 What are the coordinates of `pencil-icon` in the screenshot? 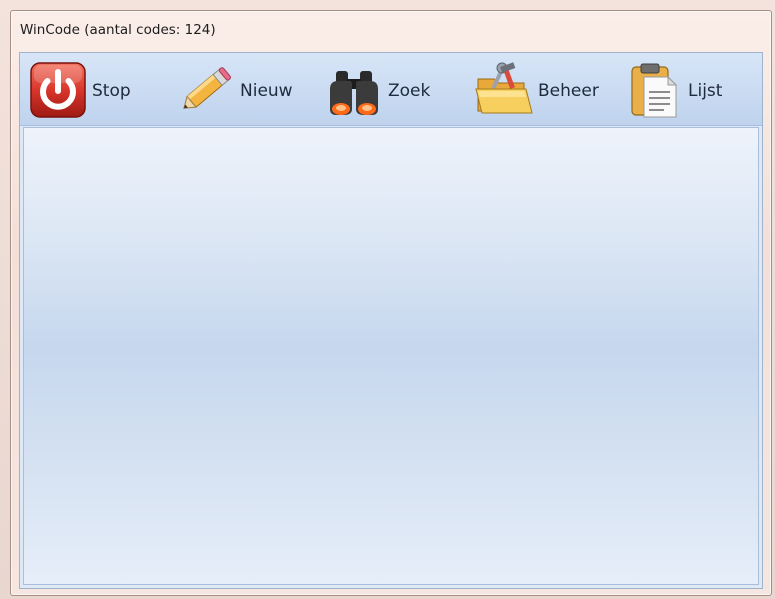 It's located at (207, 88).